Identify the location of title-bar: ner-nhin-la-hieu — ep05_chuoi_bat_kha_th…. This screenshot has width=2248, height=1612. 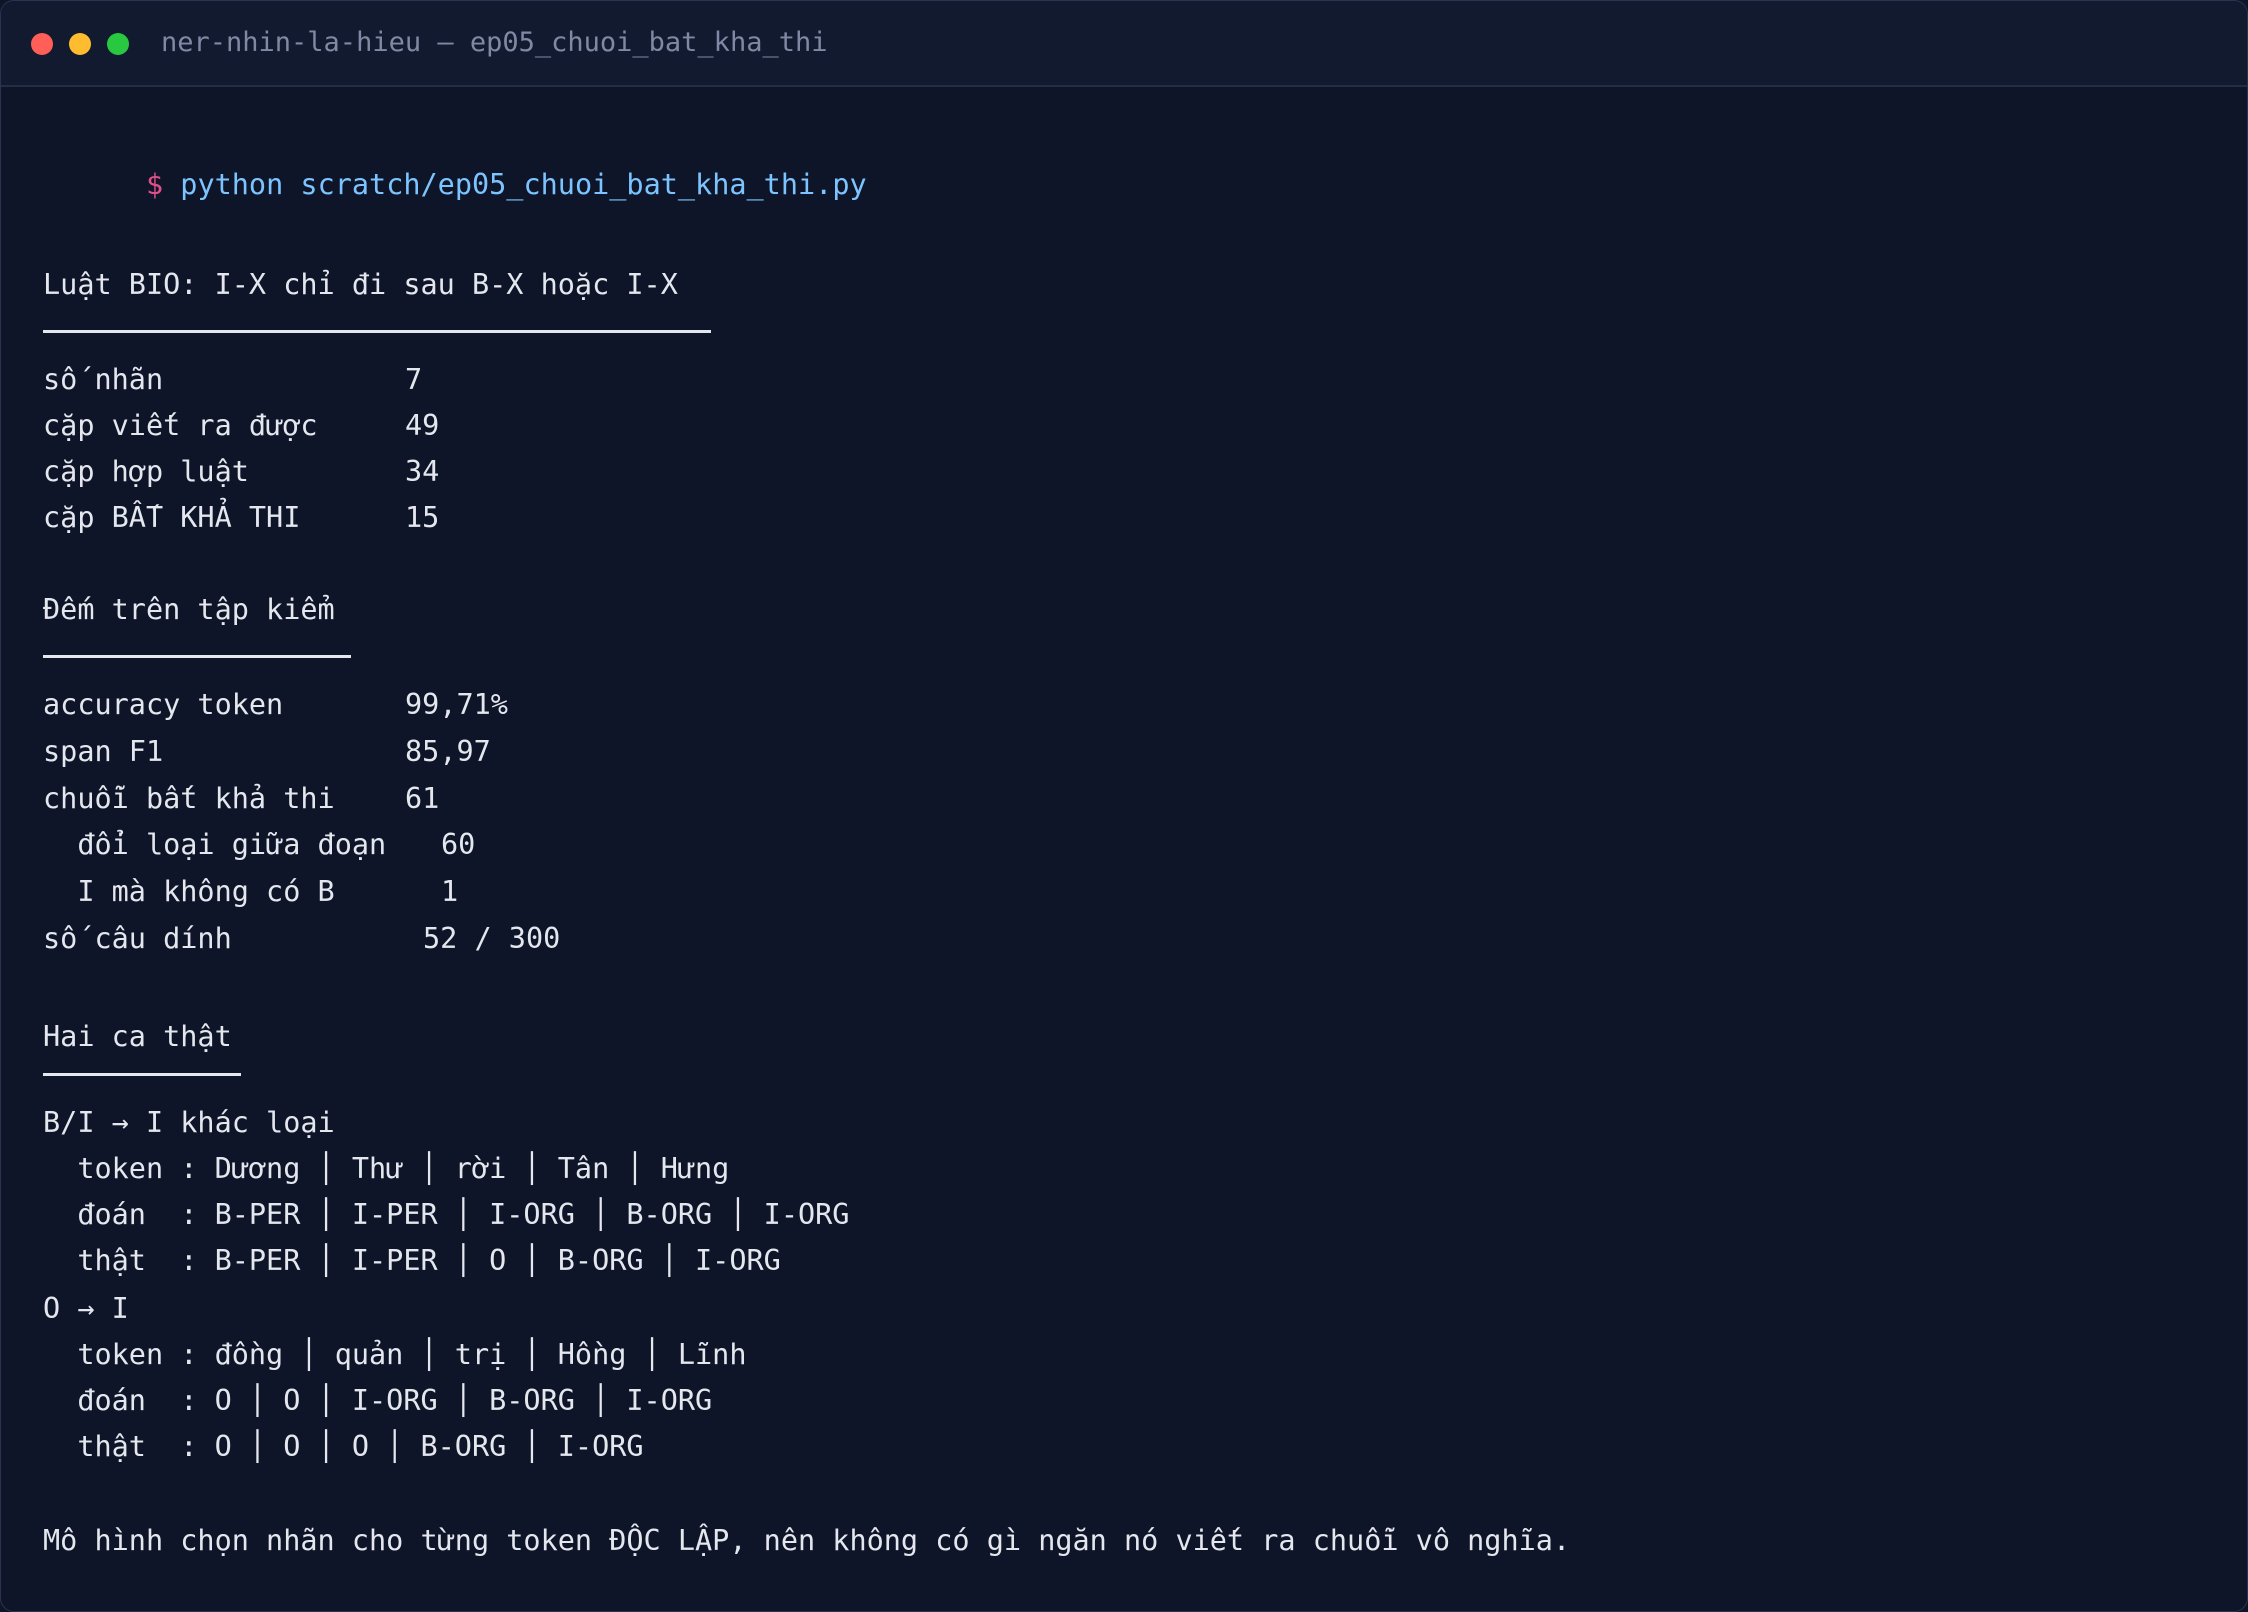
(1124, 44).